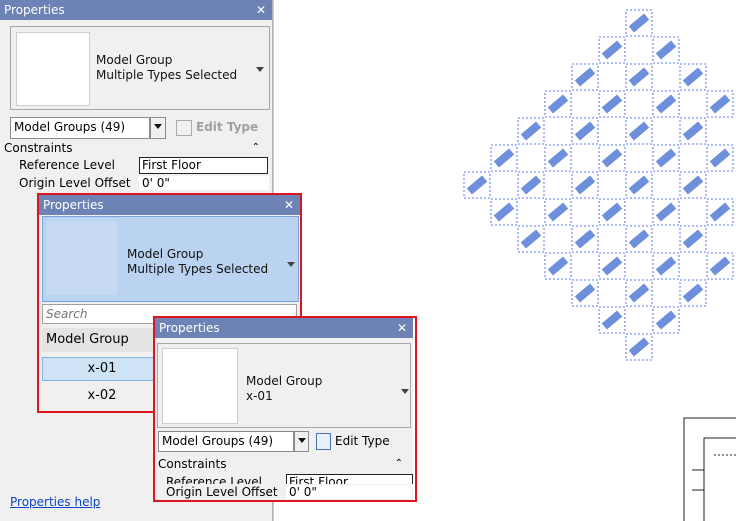  Describe the element at coordinates (261, 10) in the screenshot. I see `close-icon: ✕` at that location.